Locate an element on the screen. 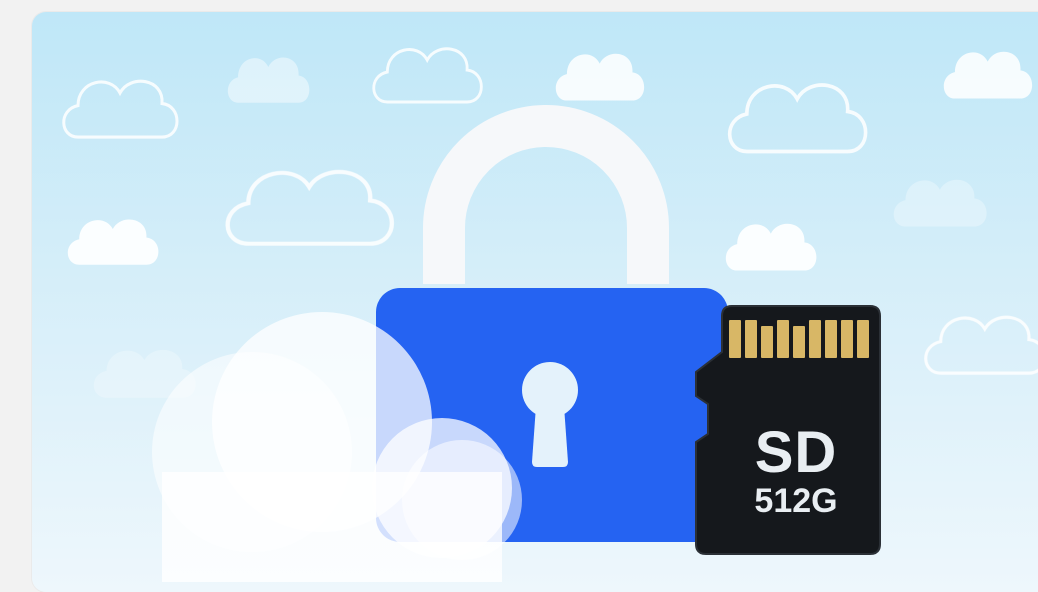 The width and height of the screenshot is (1038, 592). sd-card-capacity: 512G is located at coordinates (796, 501).